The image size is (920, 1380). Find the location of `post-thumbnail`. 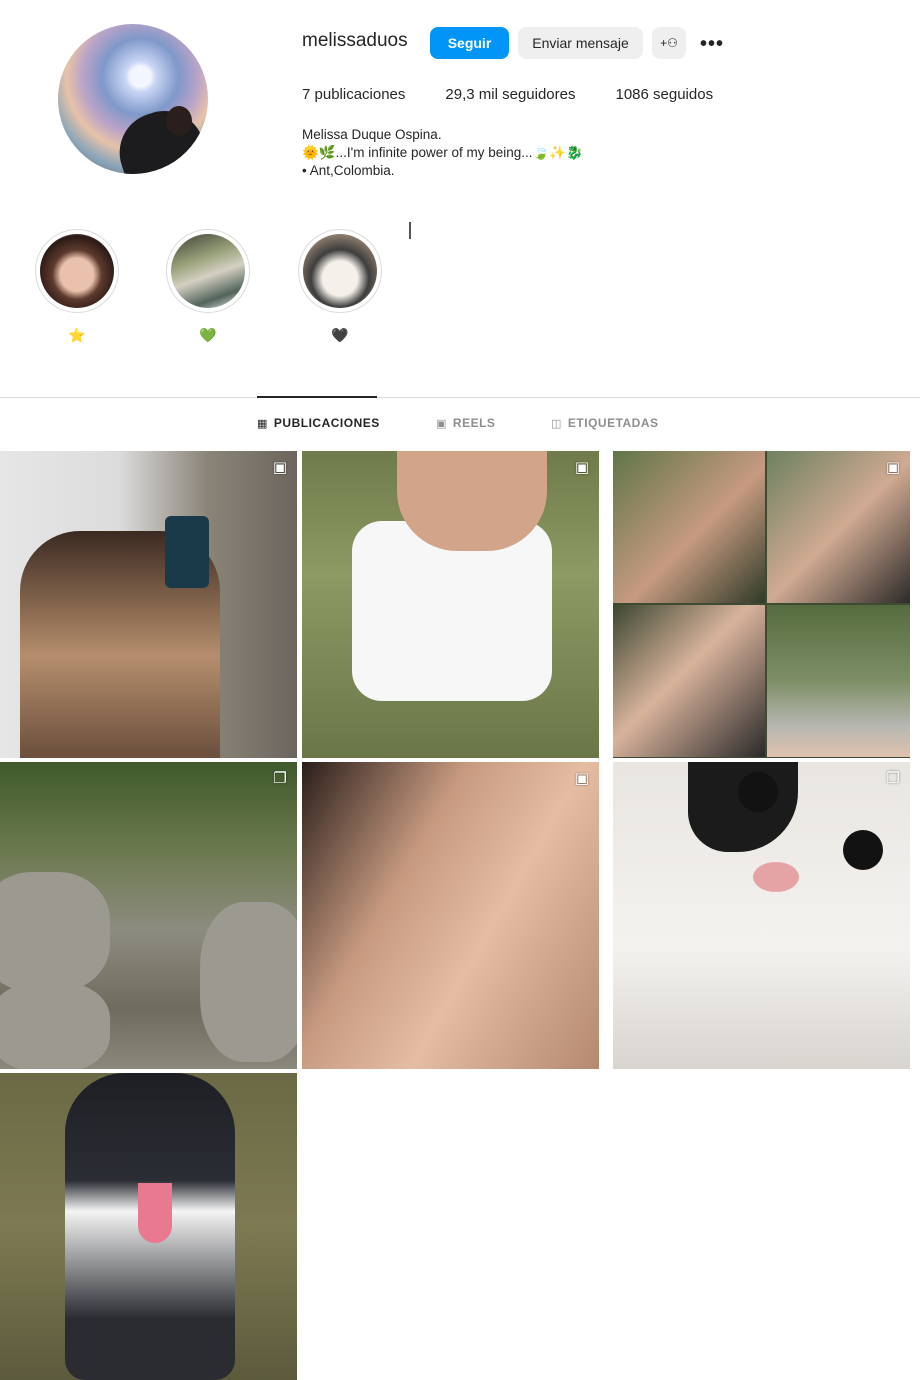

post-thumbnail is located at coordinates (148, 1226).